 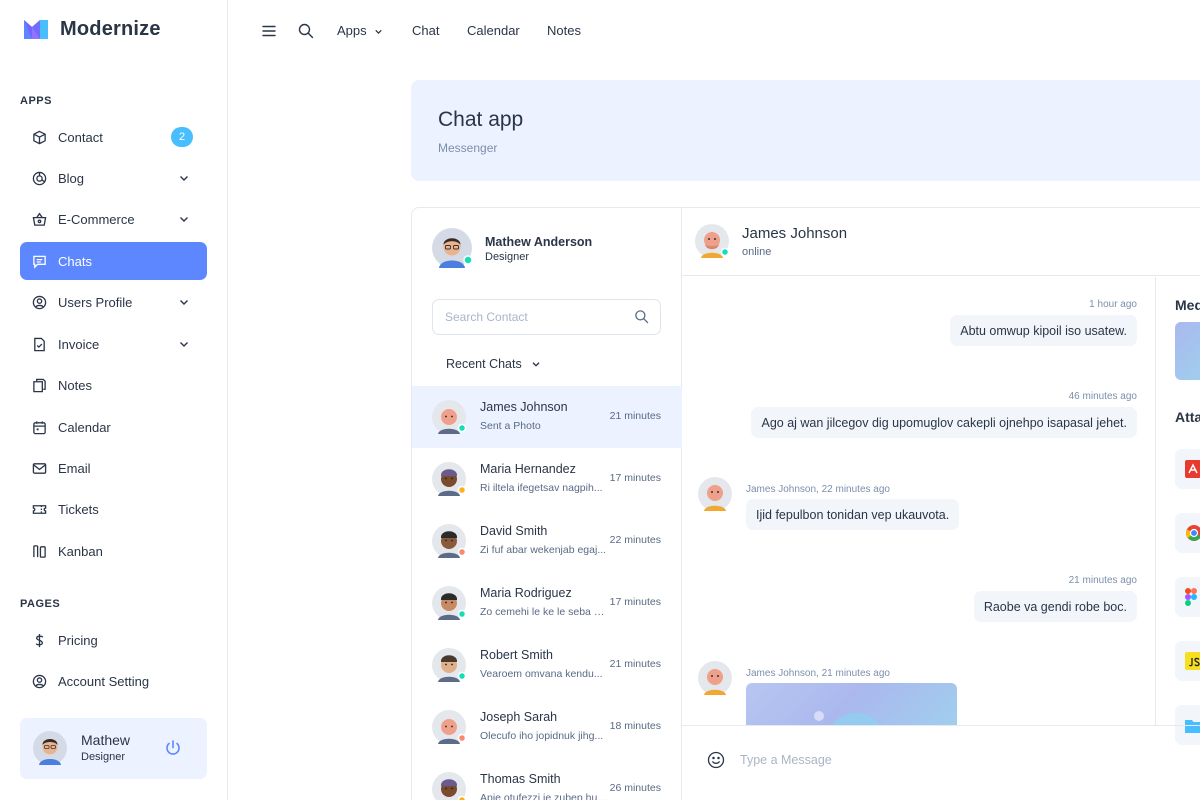 What do you see at coordinates (1192, 469) in the screenshot?
I see `pdf-icon` at bounding box center [1192, 469].